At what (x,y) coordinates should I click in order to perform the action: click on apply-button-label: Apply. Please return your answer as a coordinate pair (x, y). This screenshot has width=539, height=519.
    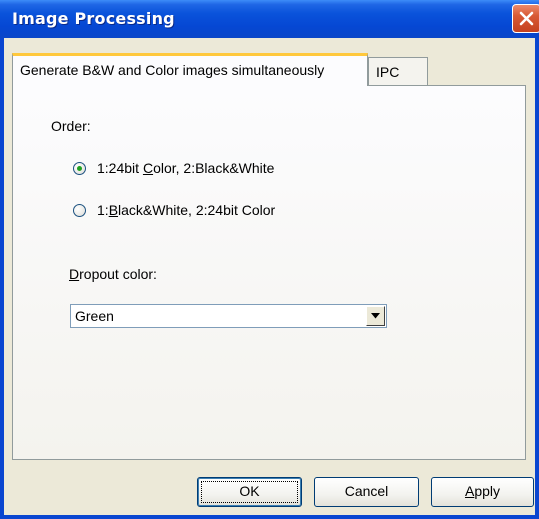
    Looking at the image, I should click on (482, 491).